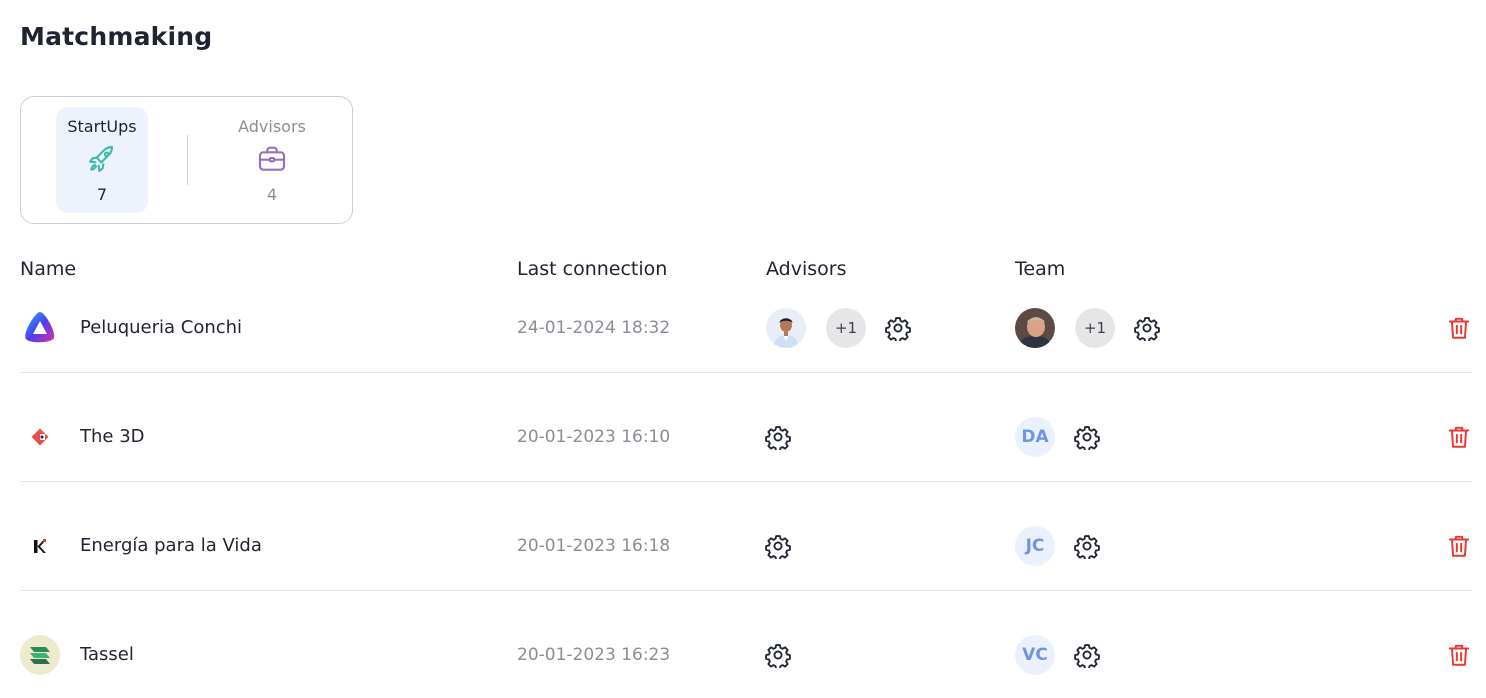  I want to click on tab-advisors-count: 4, so click(272, 194).